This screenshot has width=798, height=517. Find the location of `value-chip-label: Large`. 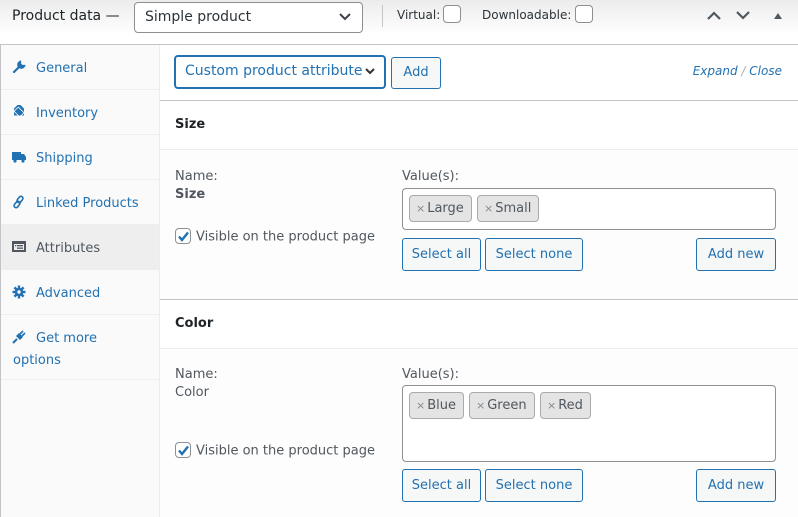

value-chip-label: Large is located at coordinates (445, 208).